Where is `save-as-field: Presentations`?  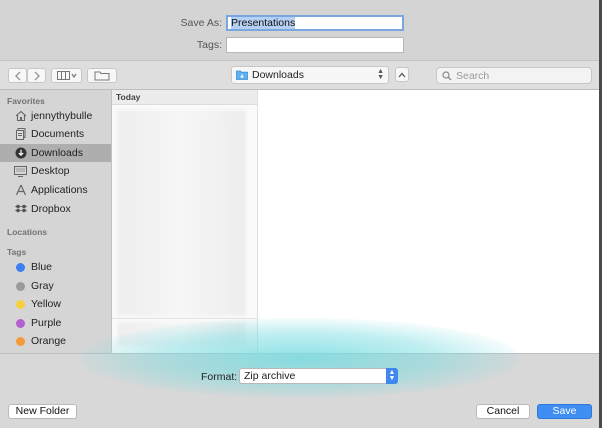 save-as-field: Presentations is located at coordinates (315, 23).